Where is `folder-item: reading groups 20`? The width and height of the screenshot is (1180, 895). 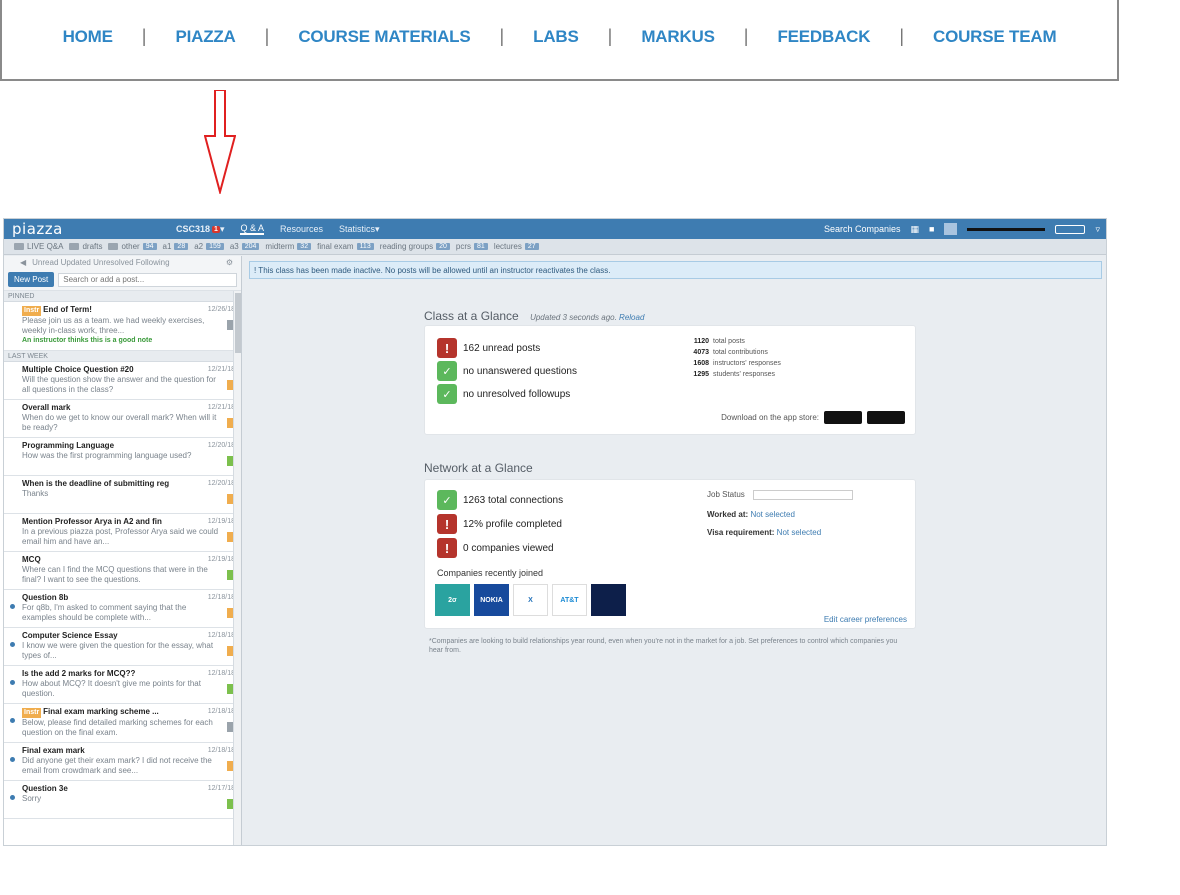 folder-item: reading groups 20 is located at coordinates (415, 246).